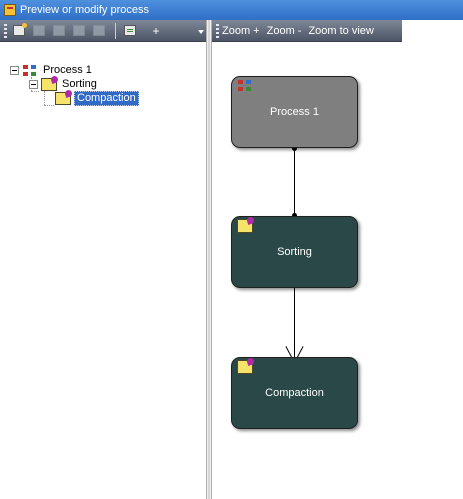 This screenshot has width=463, height=499. I want to click on undo-button, so click(99, 31).